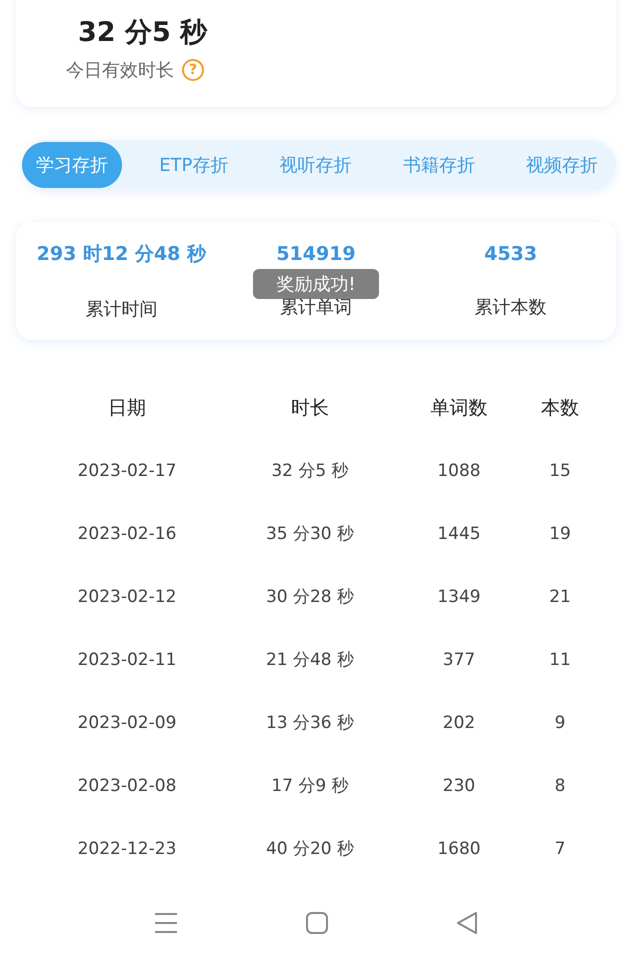  What do you see at coordinates (510, 307) in the screenshot?
I see `stat-label: 累计本数` at bounding box center [510, 307].